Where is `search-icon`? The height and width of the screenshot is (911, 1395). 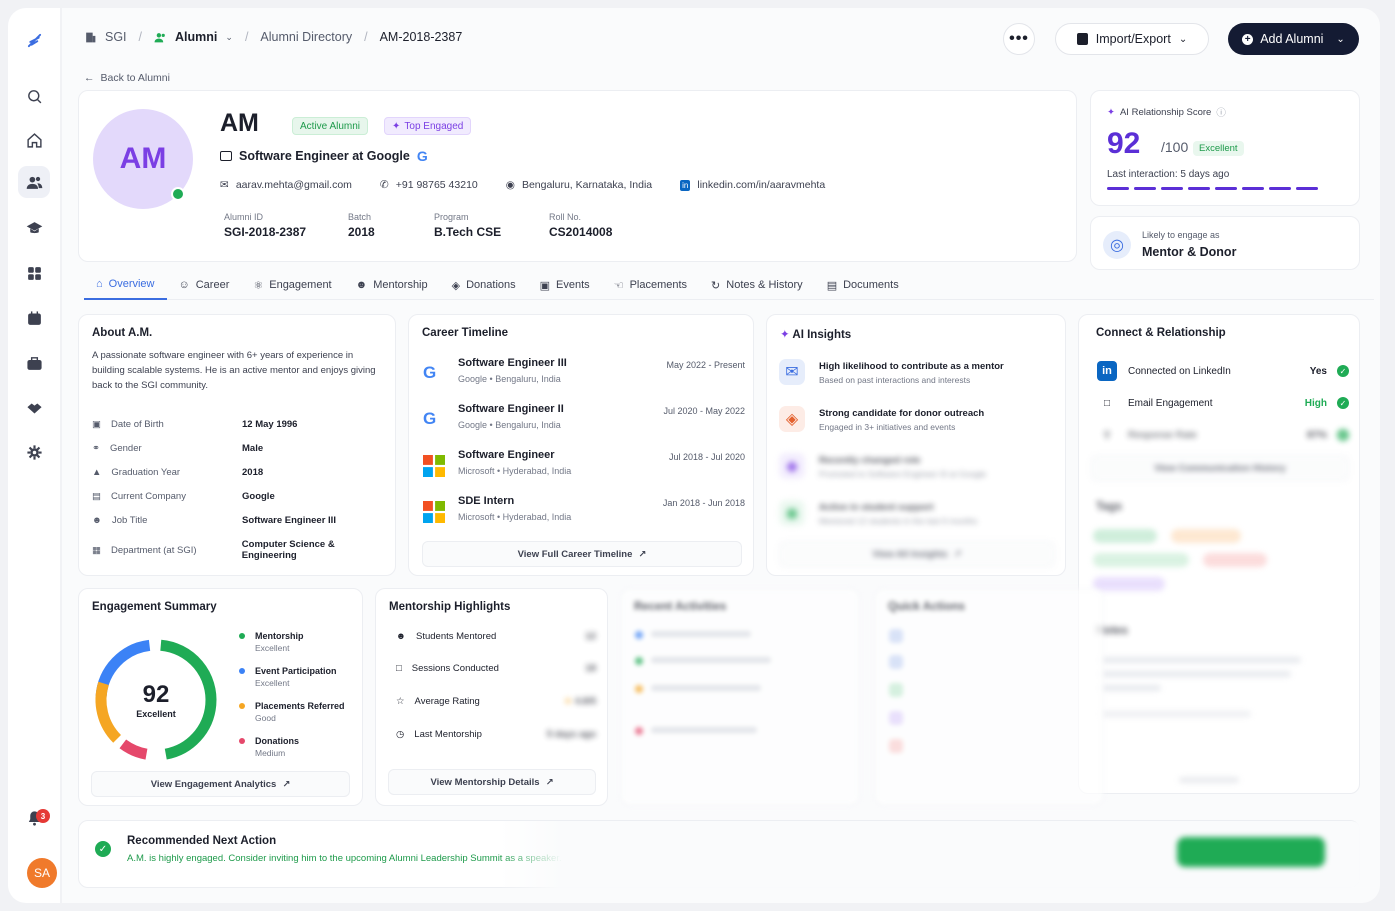 search-icon is located at coordinates (34, 96).